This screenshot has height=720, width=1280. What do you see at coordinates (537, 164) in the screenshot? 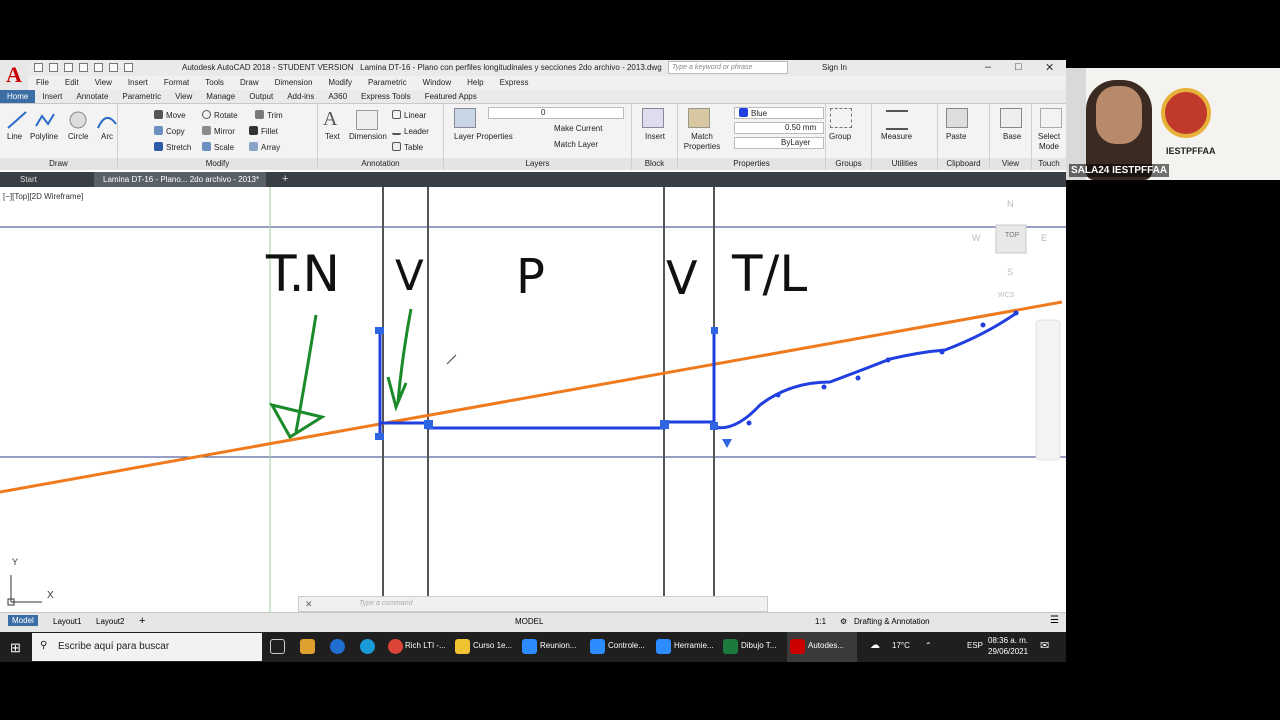
I see `layers-panel-title: Layers` at bounding box center [537, 164].